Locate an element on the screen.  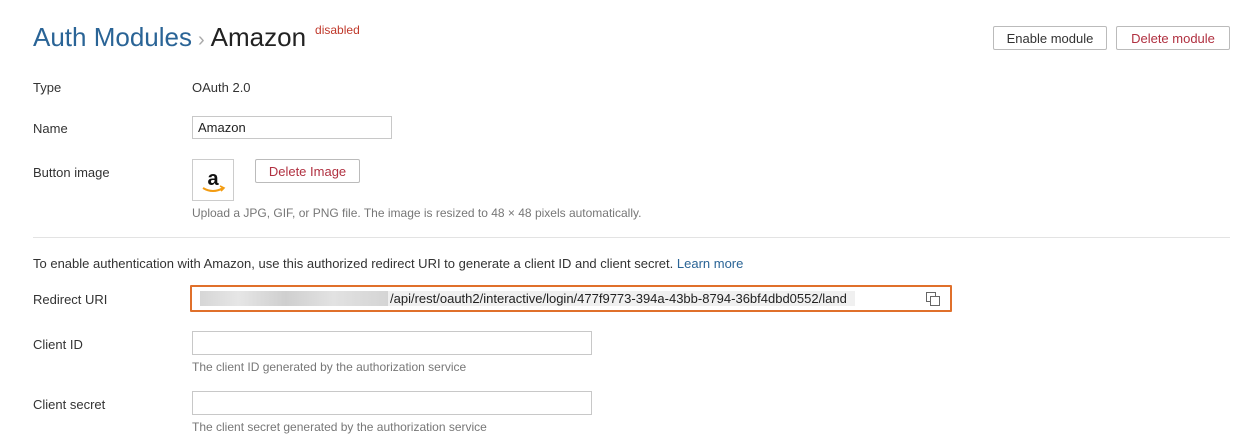
name-label: Name is located at coordinates (50, 128).